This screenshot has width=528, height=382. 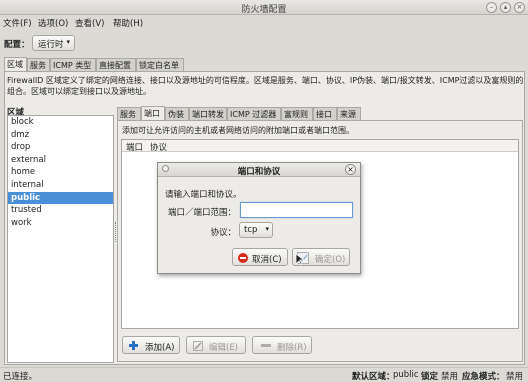 What do you see at coordinates (450, 377) in the screenshot?
I see `lockdown-value: 禁用` at bounding box center [450, 377].